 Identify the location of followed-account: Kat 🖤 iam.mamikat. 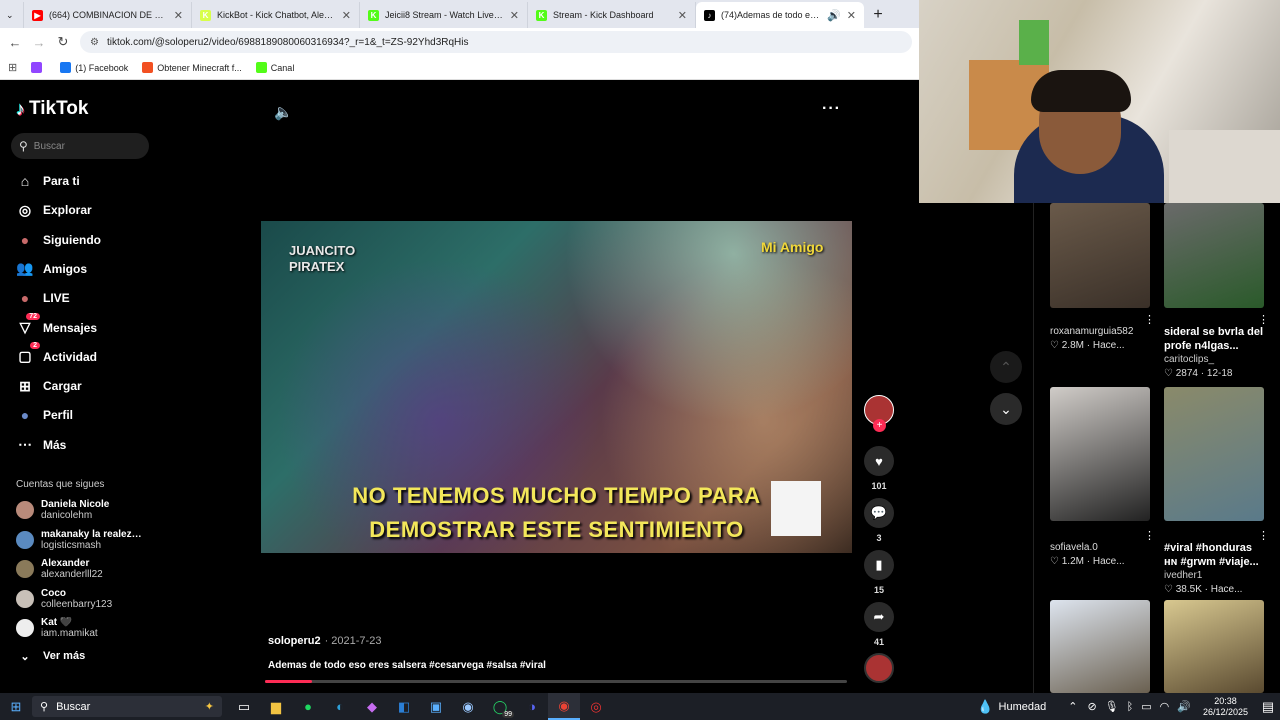
(81, 628).